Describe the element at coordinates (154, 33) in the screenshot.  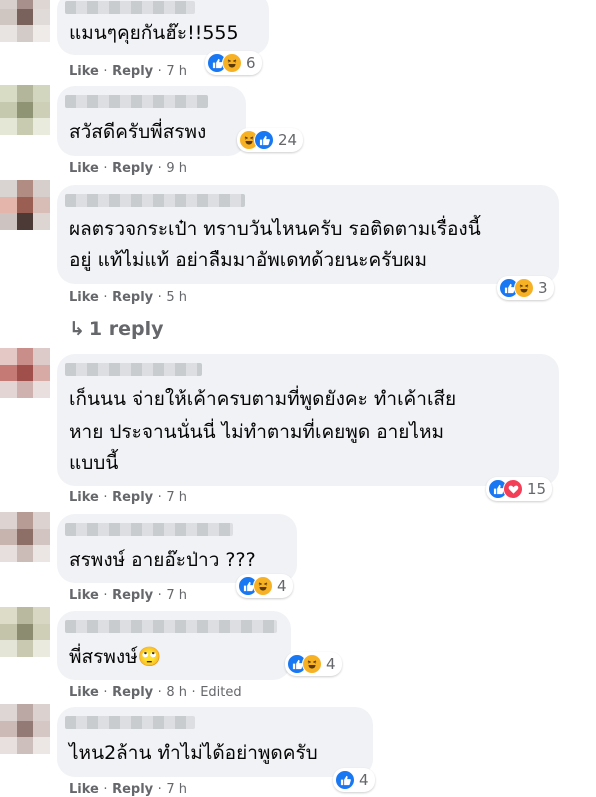
I see `comment-text: แมนๆคุยกันฮ๊ะ!!555` at that location.